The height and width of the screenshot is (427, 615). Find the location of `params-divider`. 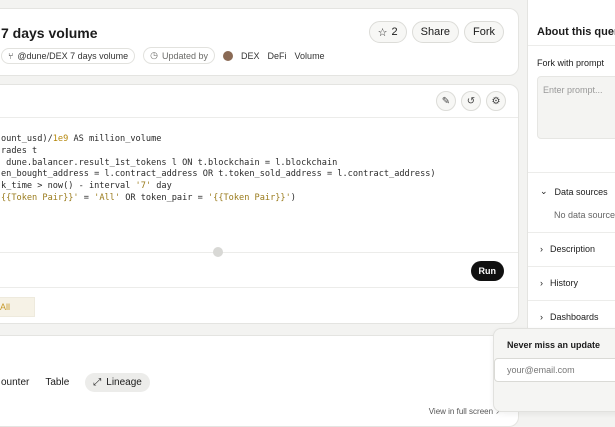

params-divider is located at coordinates (259, 287).